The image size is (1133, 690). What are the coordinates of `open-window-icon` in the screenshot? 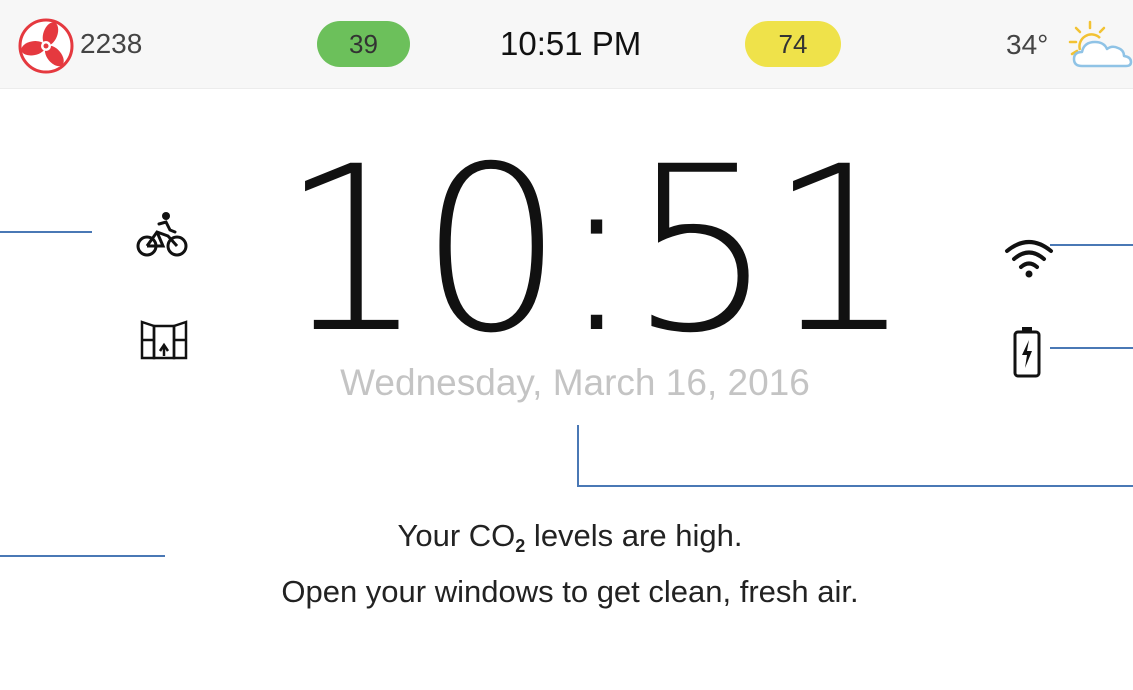 It's located at (164, 340).